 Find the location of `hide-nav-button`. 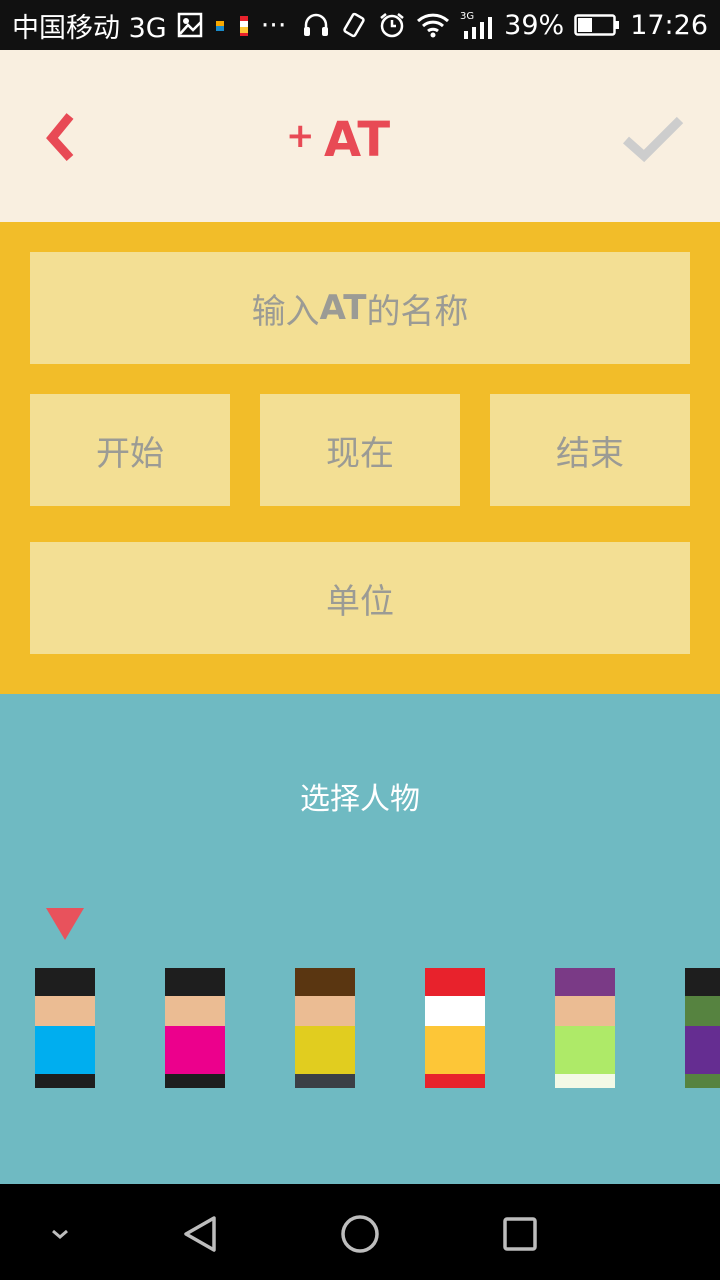

hide-nav-button is located at coordinates (60, 1234).